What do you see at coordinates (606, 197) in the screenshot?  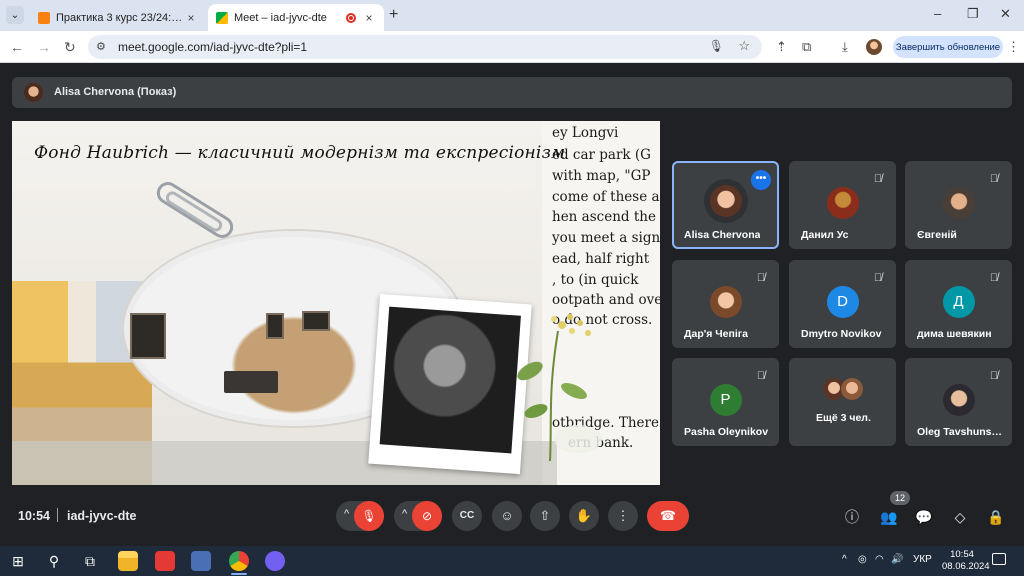 I see `newspaper-line: come of these and` at bounding box center [606, 197].